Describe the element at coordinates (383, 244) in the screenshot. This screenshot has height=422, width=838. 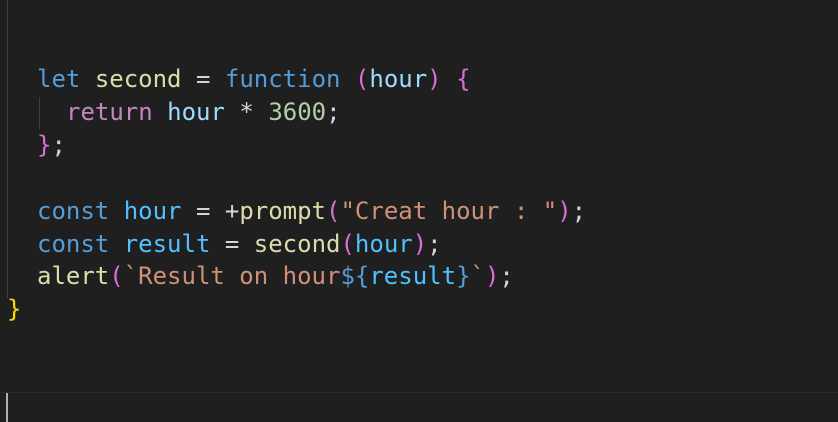
I see `argument: hour` at that location.